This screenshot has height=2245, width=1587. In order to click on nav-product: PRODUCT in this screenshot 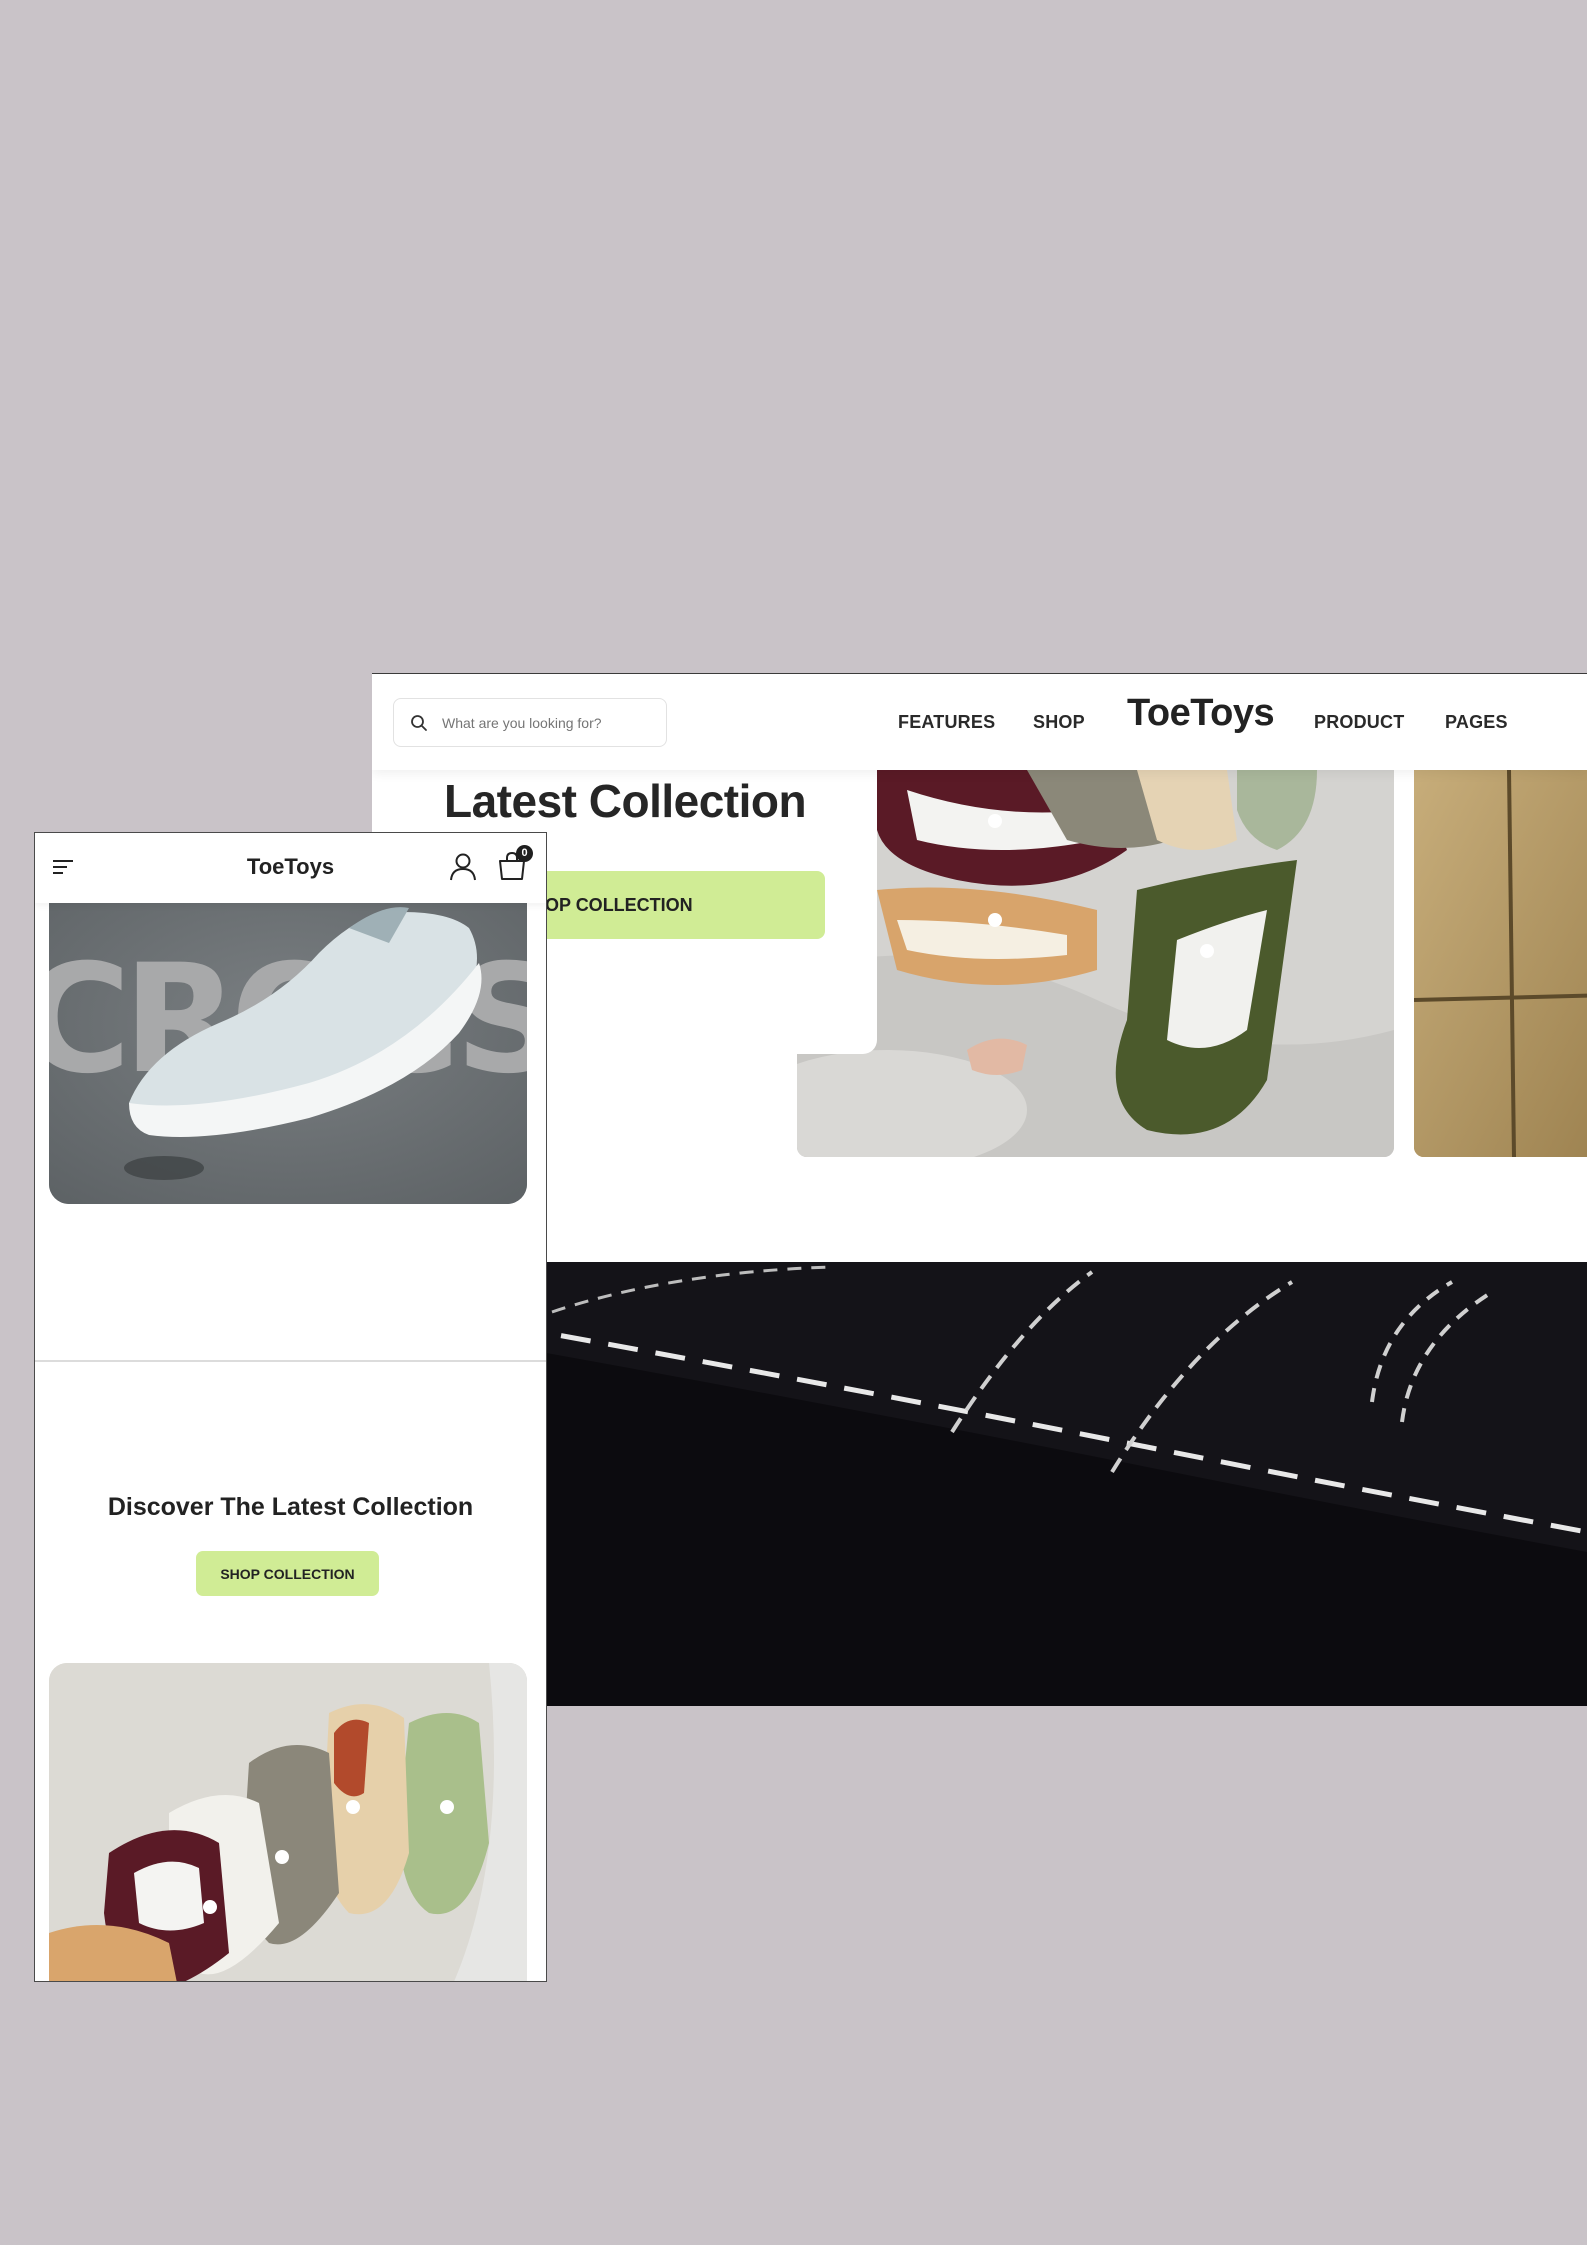, I will do `click(1359, 722)`.